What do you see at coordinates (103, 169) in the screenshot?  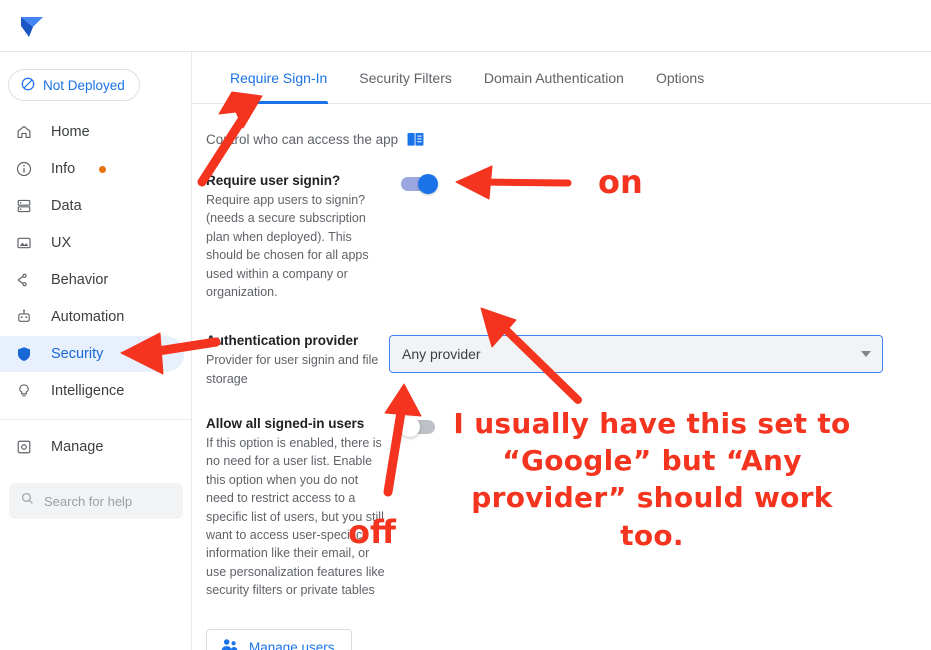 I see `info-notification-dot` at bounding box center [103, 169].